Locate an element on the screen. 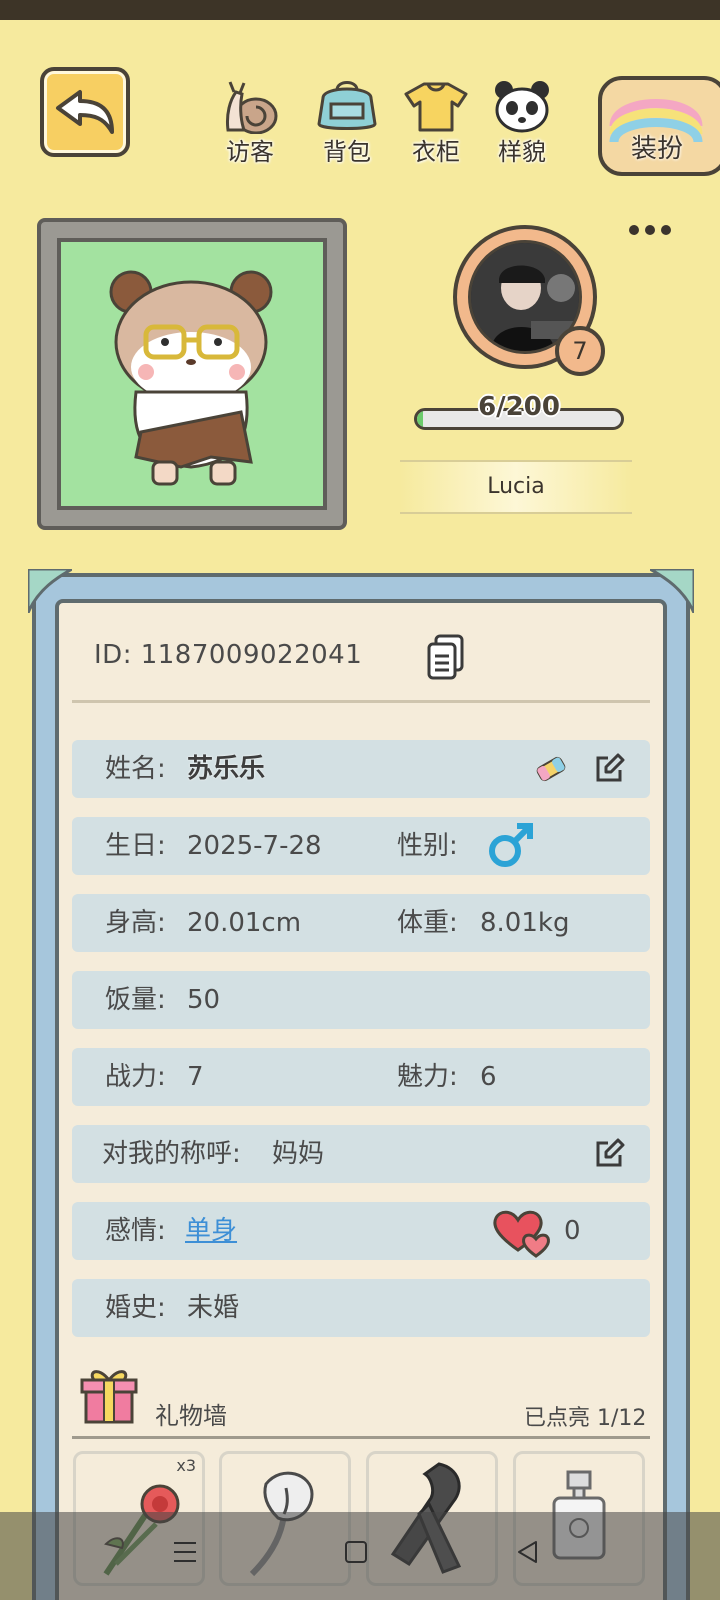 Image resolution: width=720 pixels, height=1600 pixels. pet-portrait is located at coordinates (192, 374).